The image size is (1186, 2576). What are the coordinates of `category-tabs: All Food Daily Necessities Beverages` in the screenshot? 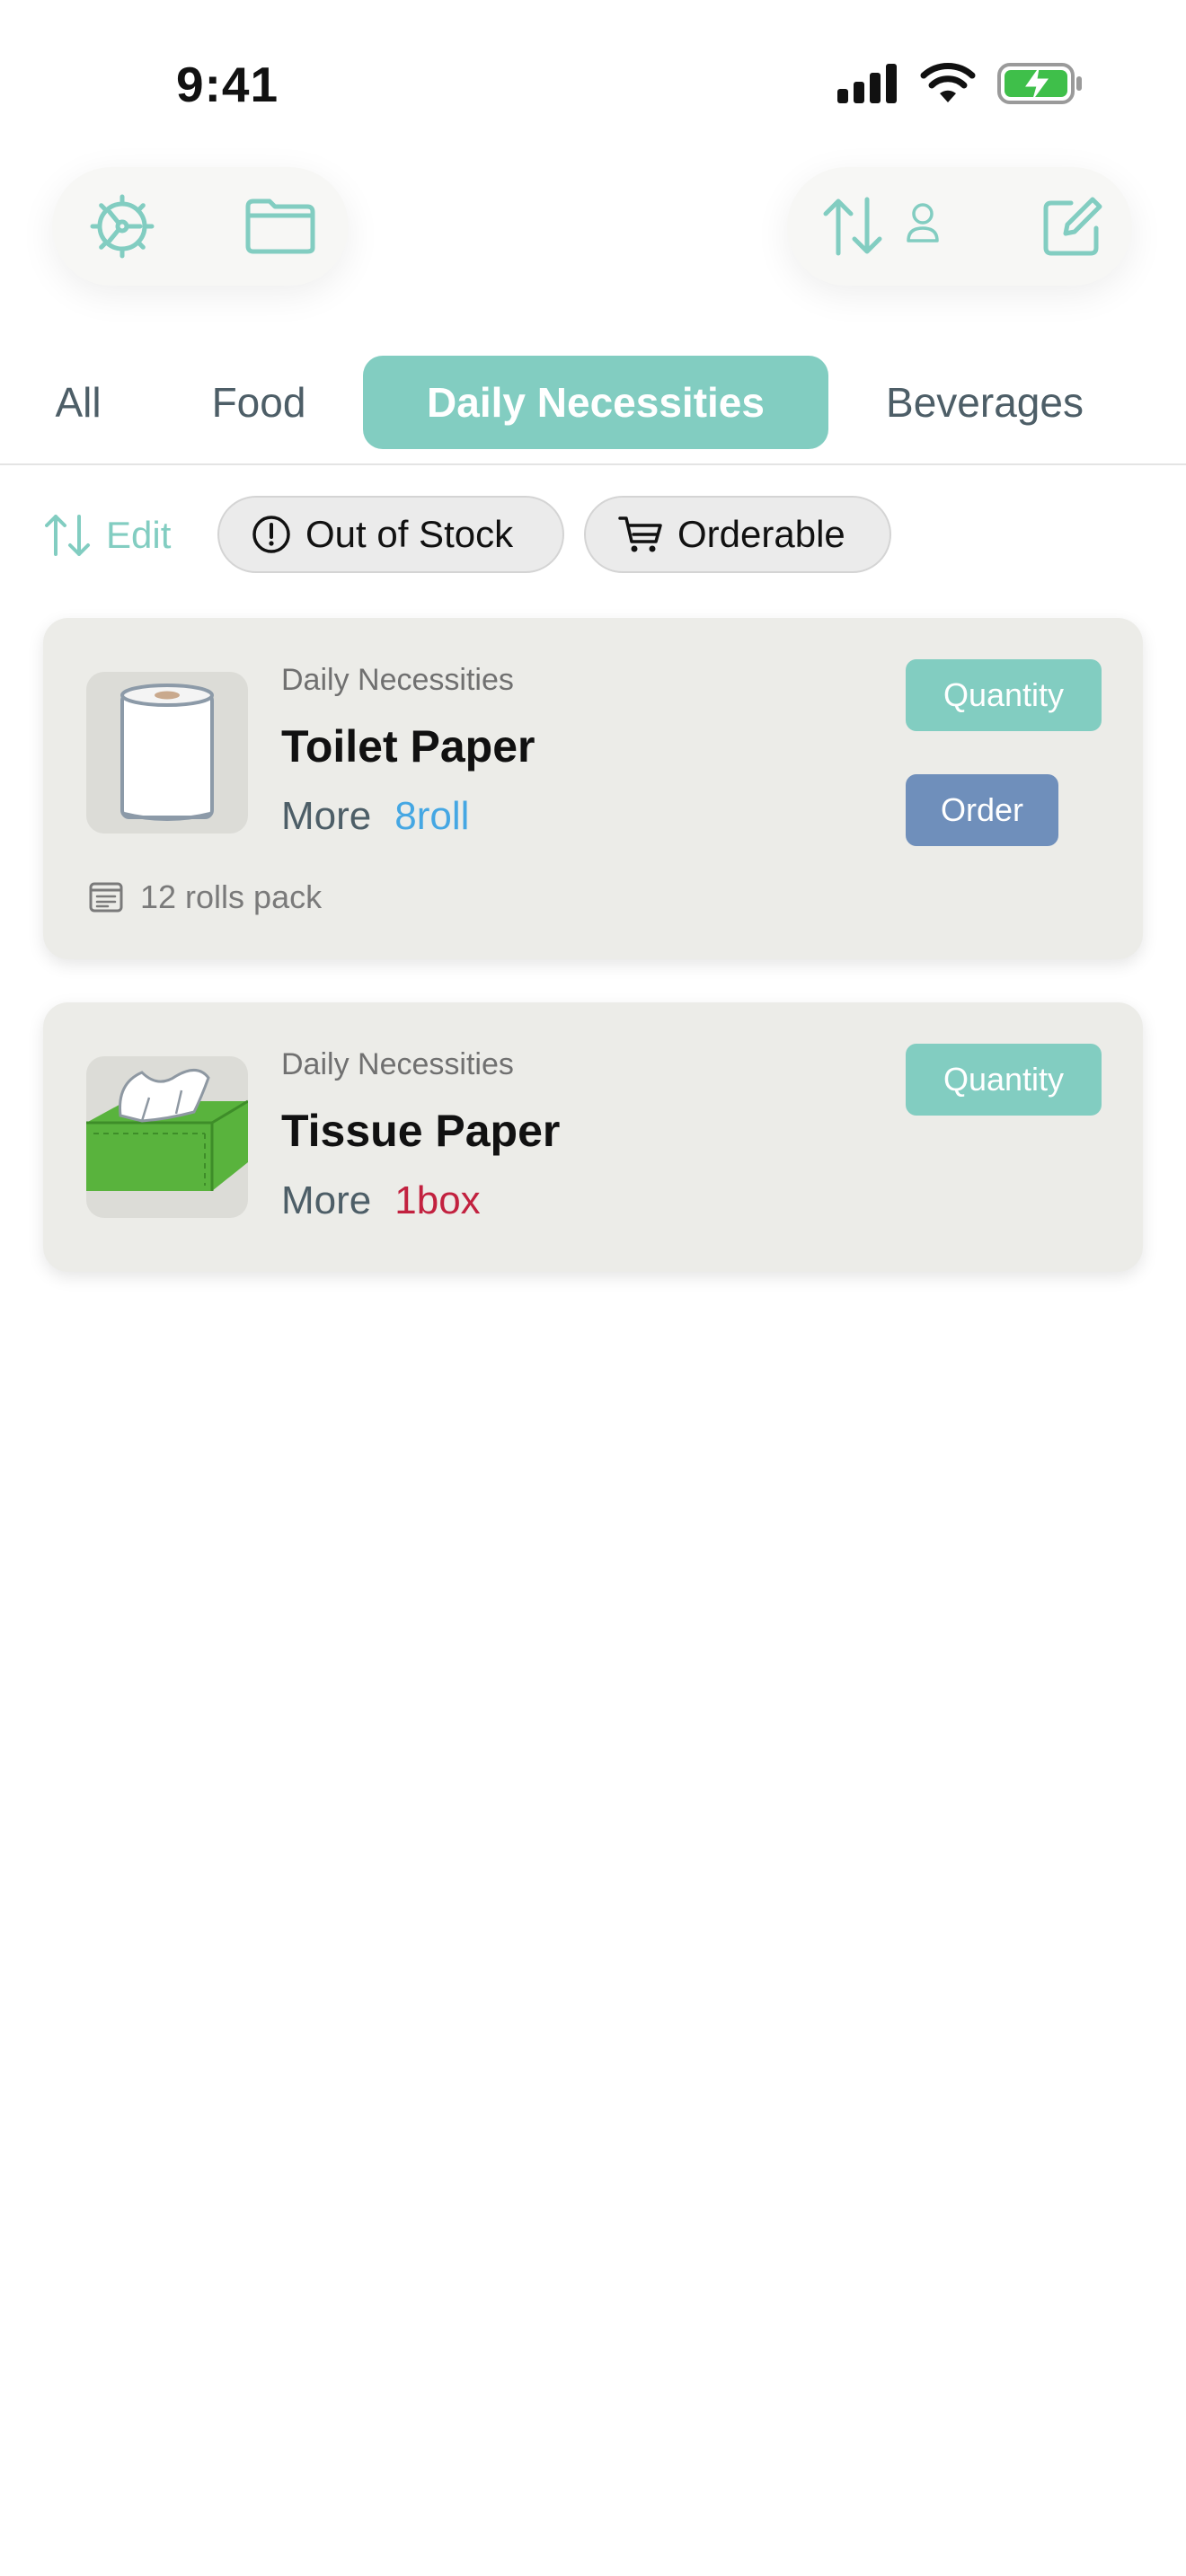 It's located at (593, 410).